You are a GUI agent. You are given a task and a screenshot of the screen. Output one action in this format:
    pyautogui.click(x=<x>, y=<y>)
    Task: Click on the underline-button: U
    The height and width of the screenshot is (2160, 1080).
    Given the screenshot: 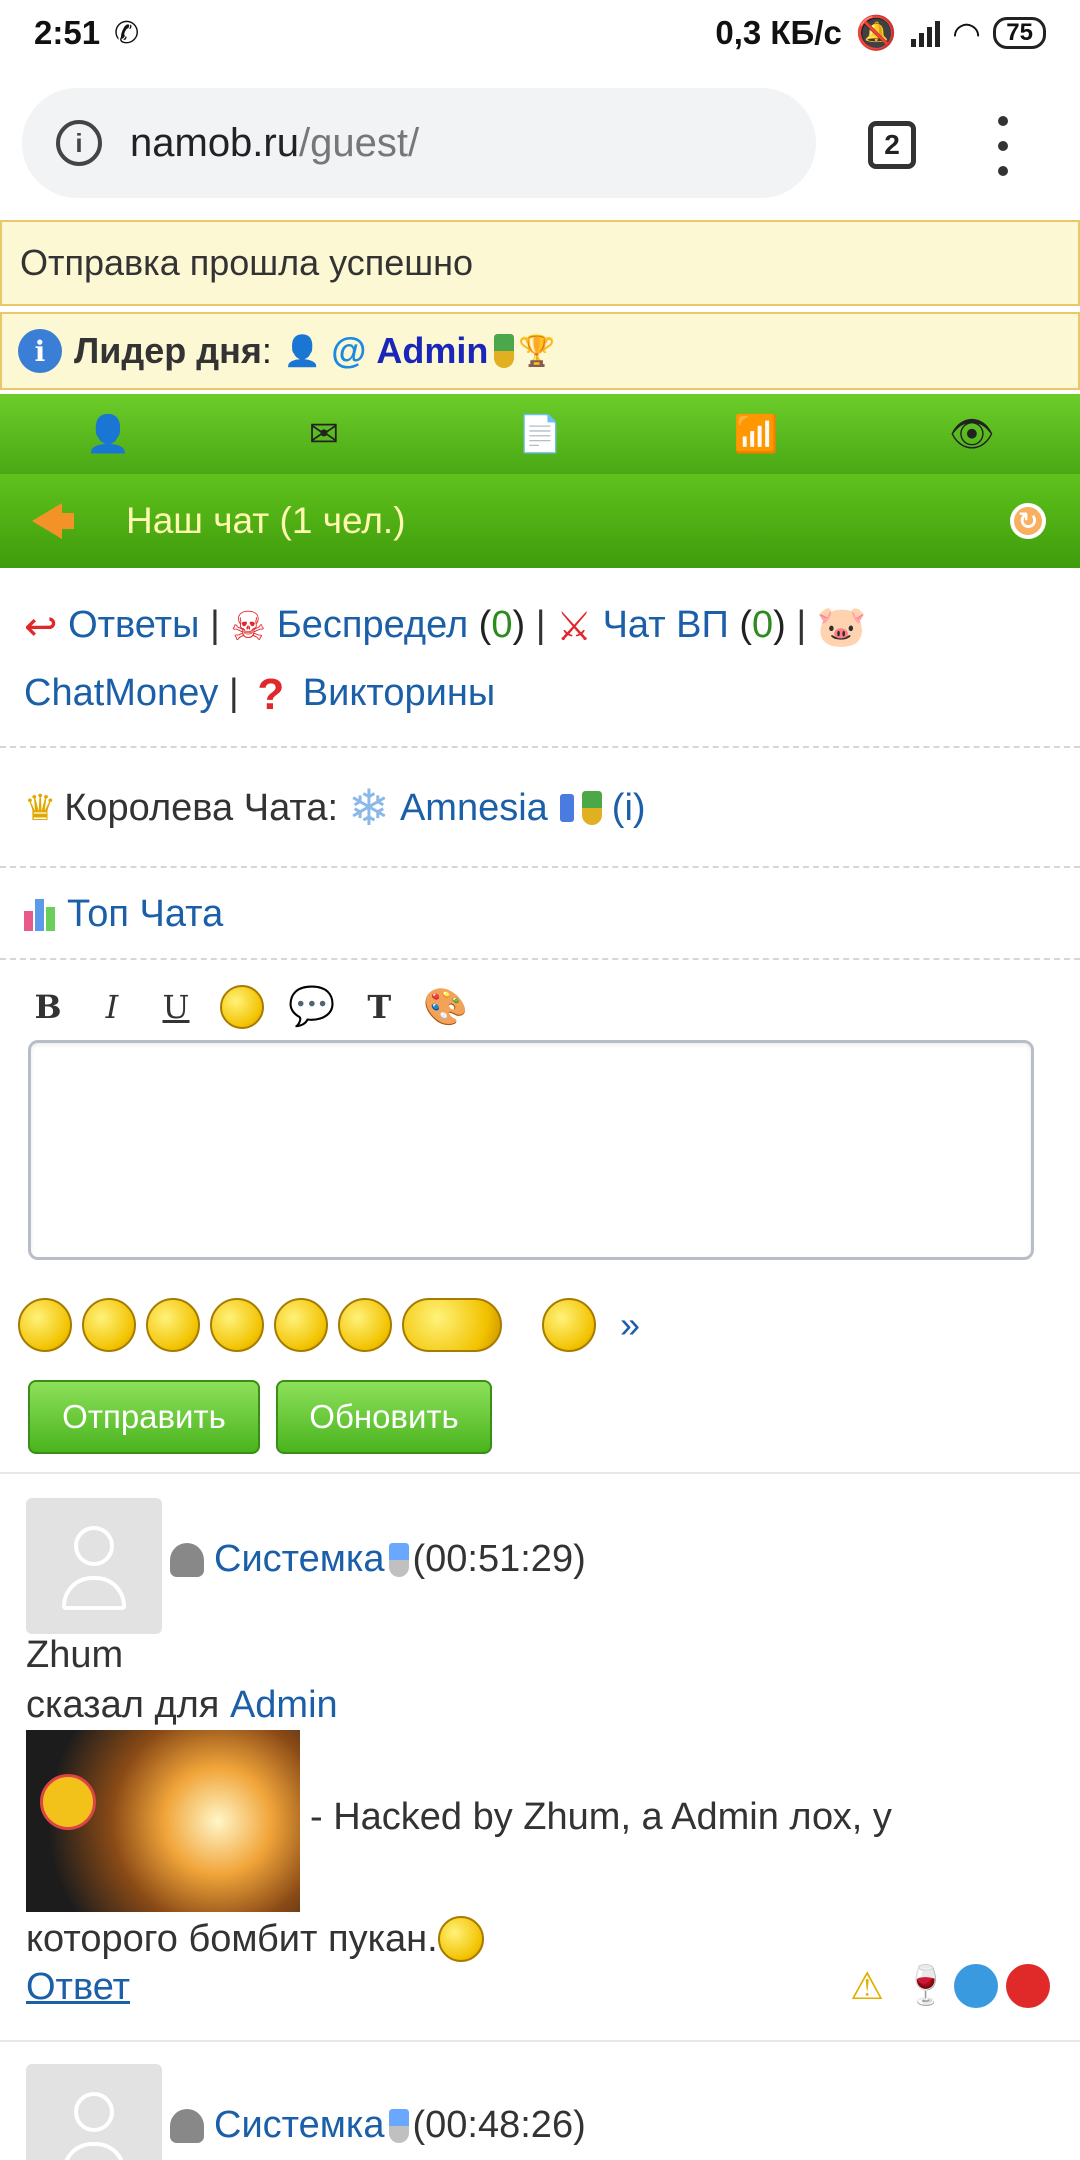 What is the action you would take?
    pyautogui.click(x=176, y=1007)
    